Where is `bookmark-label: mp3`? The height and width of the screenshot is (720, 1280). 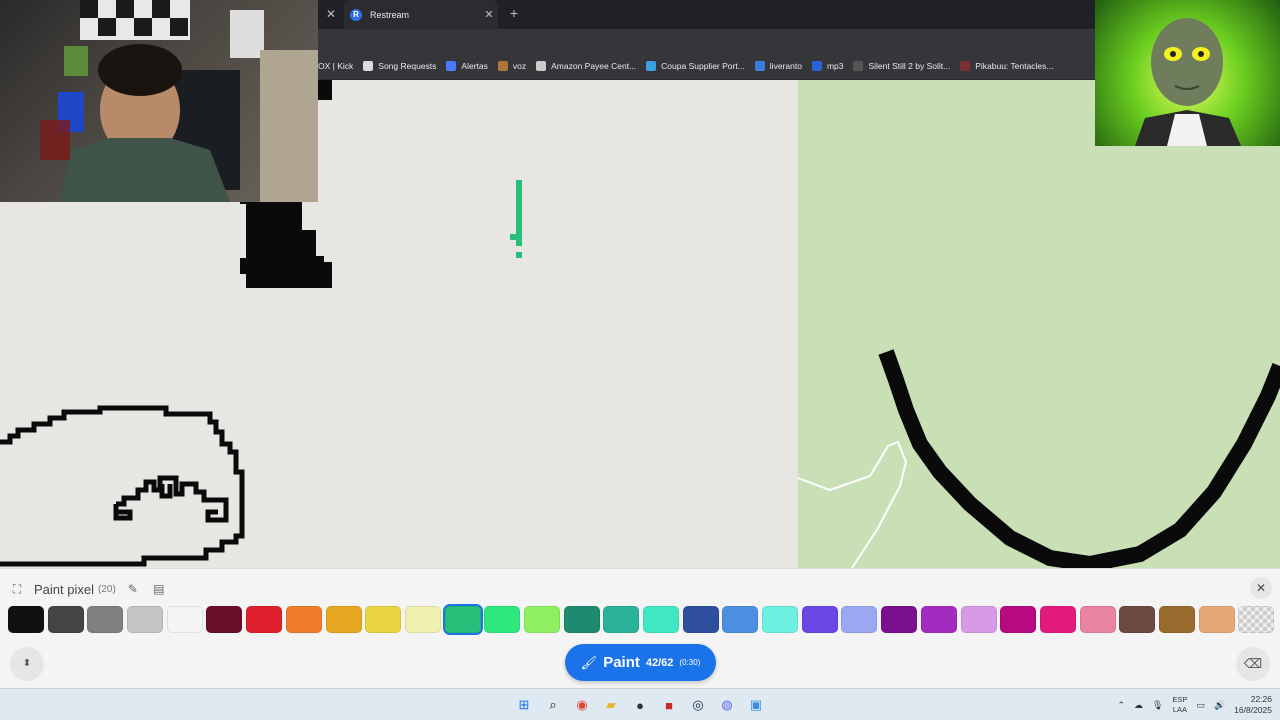 bookmark-label: mp3 is located at coordinates (835, 66).